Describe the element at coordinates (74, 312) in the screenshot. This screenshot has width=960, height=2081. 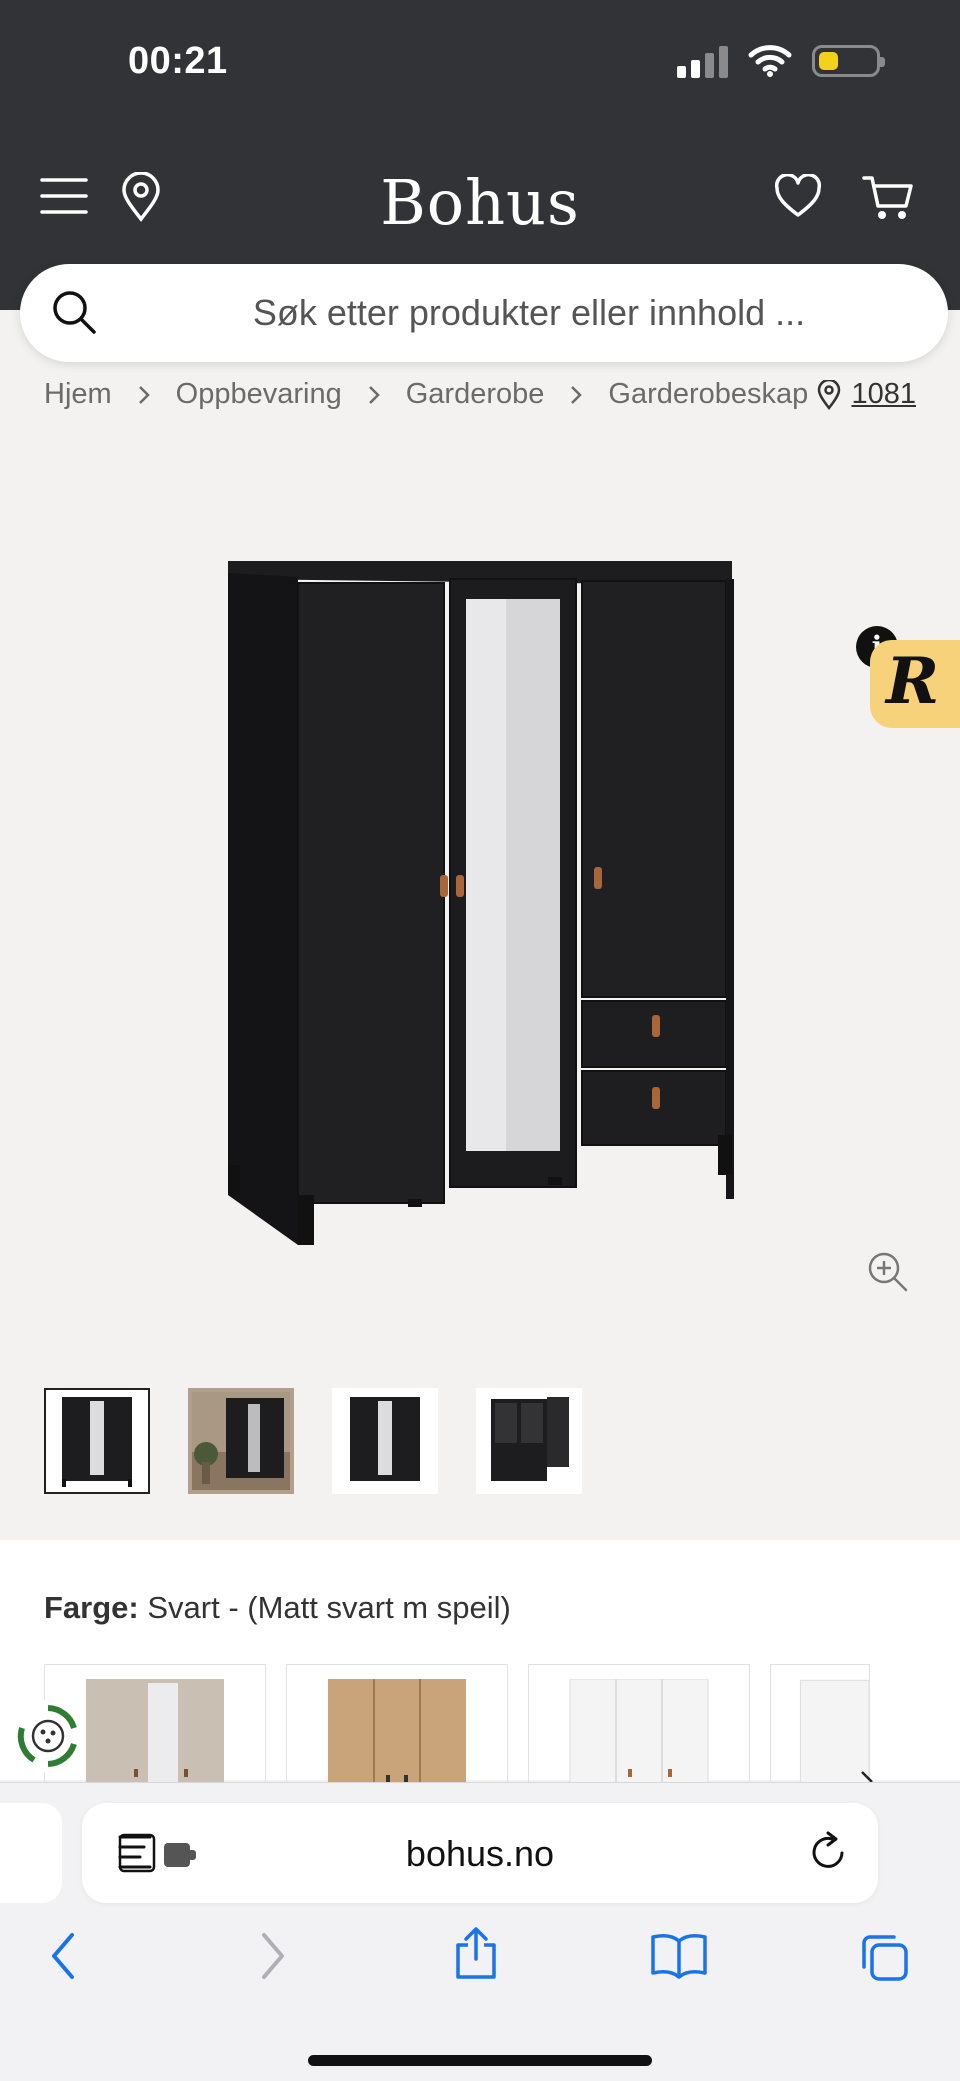
I see `search-icon` at that location.